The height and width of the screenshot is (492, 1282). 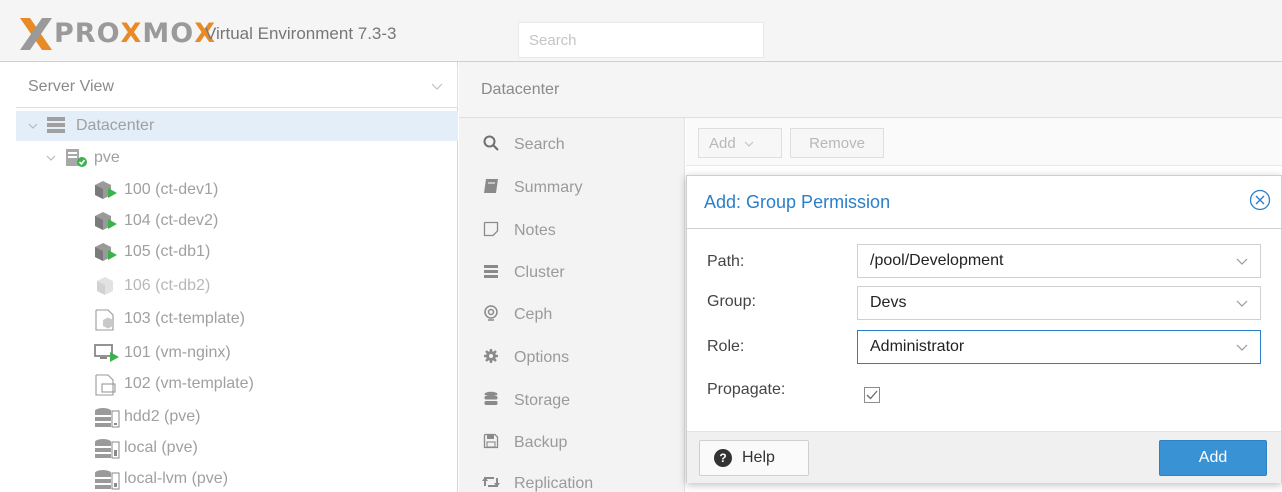 I want to click on propagate-checkbox, so click(x=872, y=395).